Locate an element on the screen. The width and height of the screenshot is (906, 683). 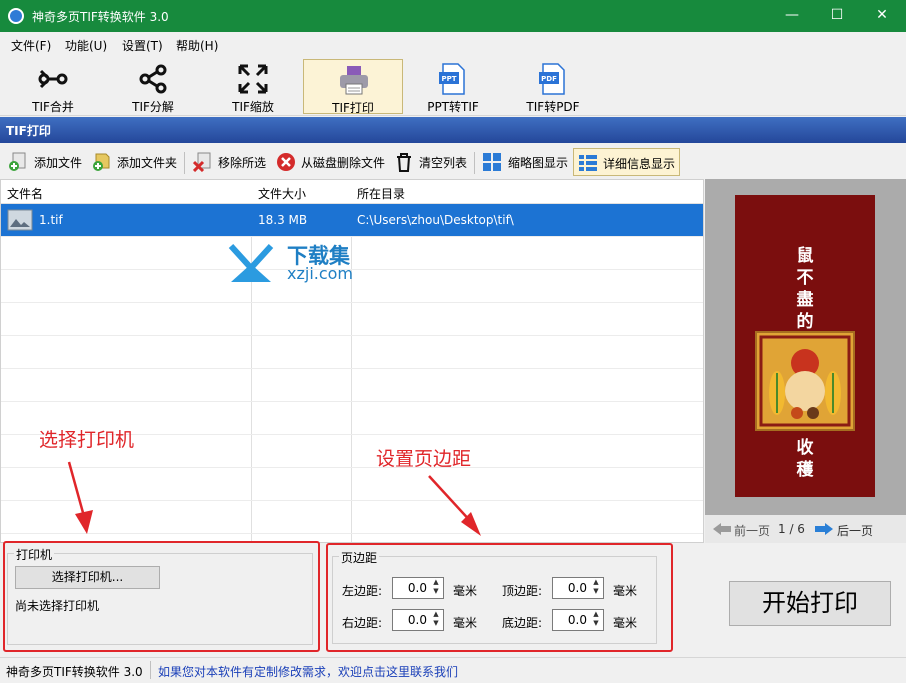
menu-settings: 设置(T) is located at coordinates (142, 45).